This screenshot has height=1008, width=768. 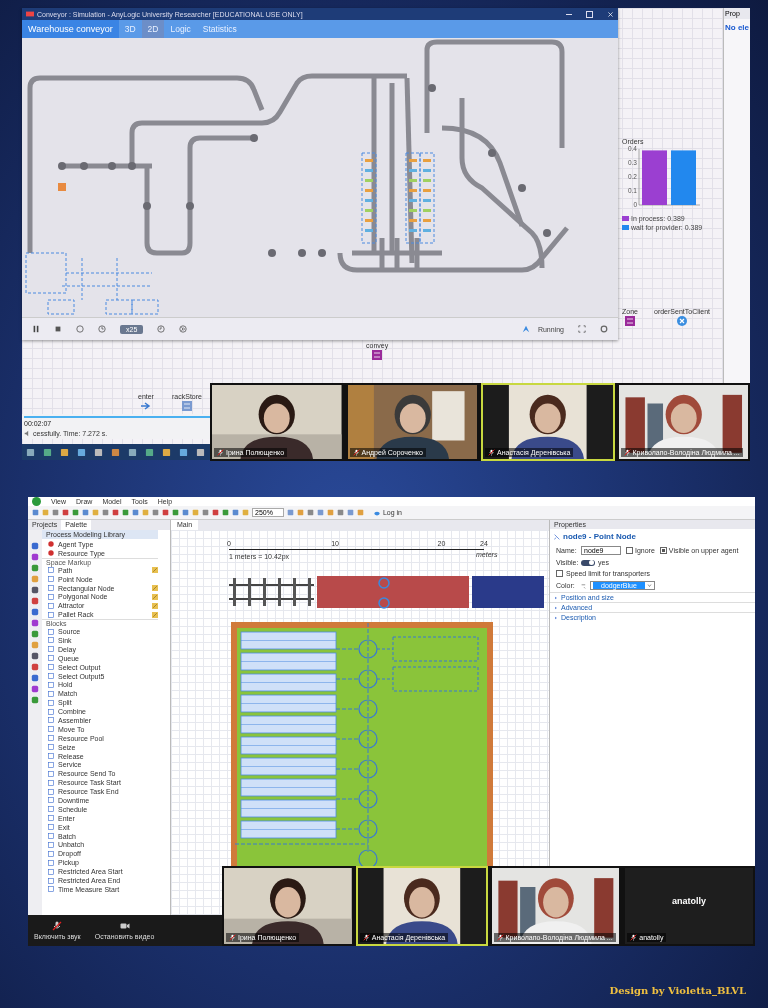 I want to click on properties-message: No ele, so click(x=737, y=28).